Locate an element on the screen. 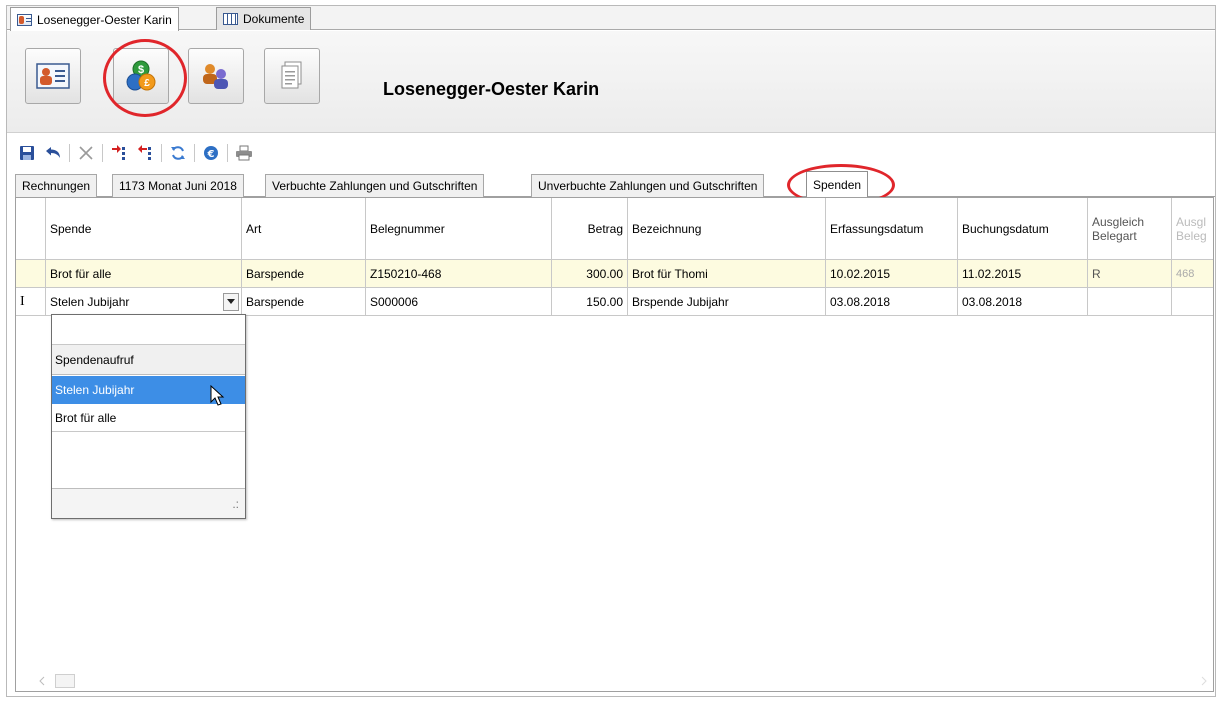  tab-person: Losenegger-Oester Karin is located at coordinates (94, 19).